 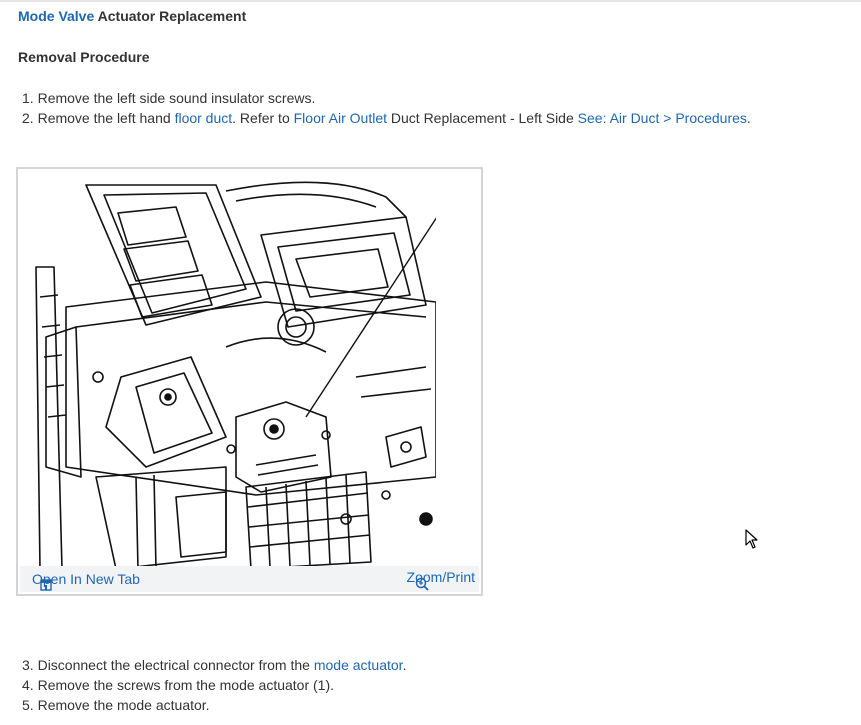 What do you see at coordinates (28, 705) in the screenshot?
I see `step-number: 5.` at bounding box center [28, 705].